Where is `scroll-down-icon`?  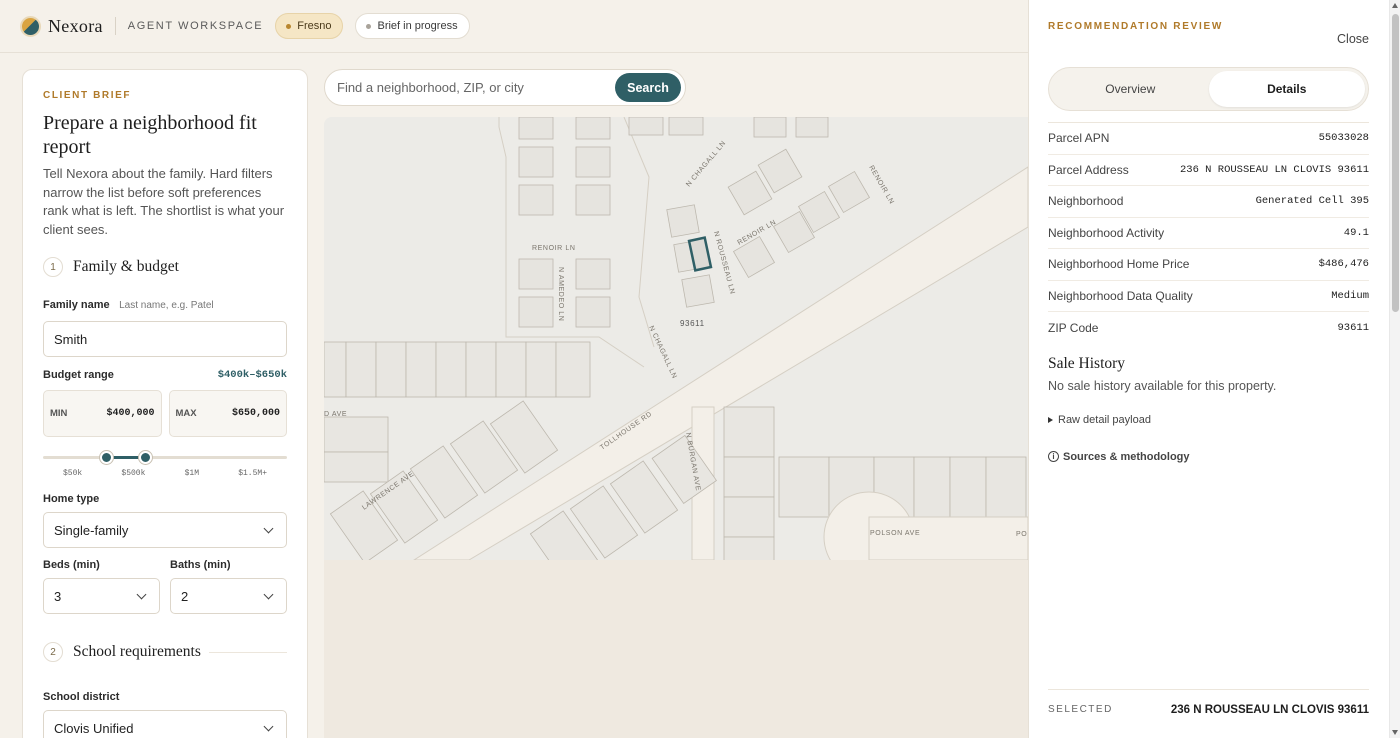
scroll-down-icon is located at coordinates (1395, 732).